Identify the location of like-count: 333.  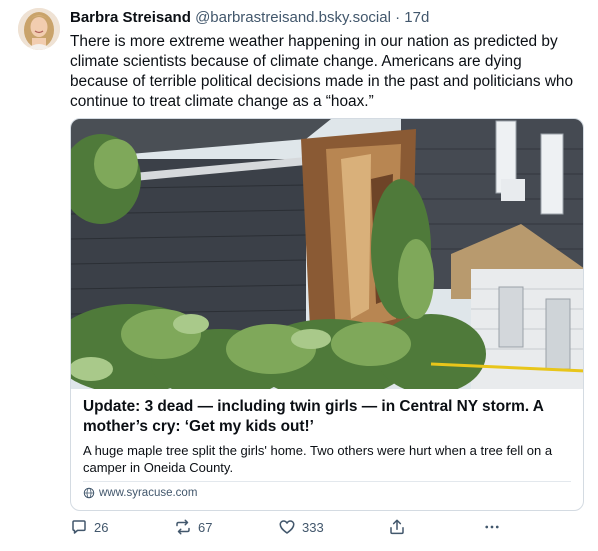
(313, 527).